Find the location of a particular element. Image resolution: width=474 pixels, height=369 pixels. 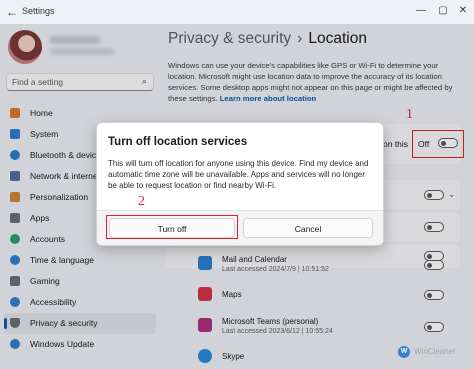

minimize-button: — is located at coordinates (421, 11).